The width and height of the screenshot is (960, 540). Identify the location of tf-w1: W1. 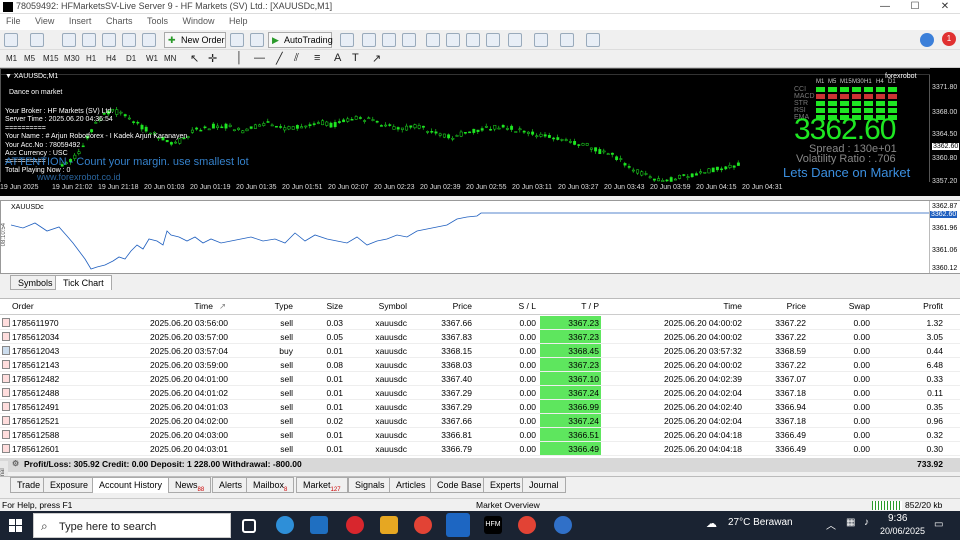
(152, 58).